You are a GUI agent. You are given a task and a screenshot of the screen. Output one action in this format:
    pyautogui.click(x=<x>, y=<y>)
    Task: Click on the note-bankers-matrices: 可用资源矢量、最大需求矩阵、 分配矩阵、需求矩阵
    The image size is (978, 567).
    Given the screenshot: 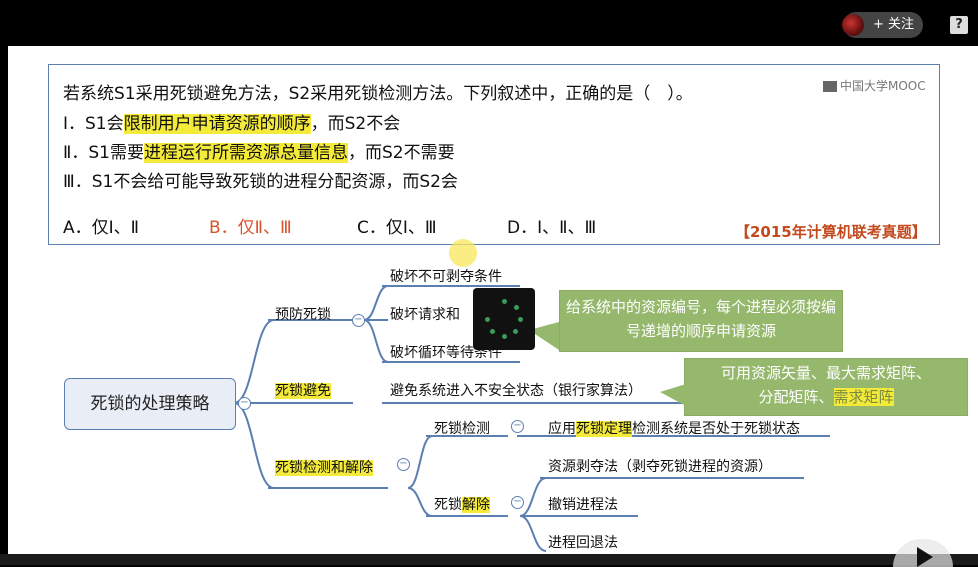 What is the action you would take?
    pyautogui.click(x=826, y=387)
    